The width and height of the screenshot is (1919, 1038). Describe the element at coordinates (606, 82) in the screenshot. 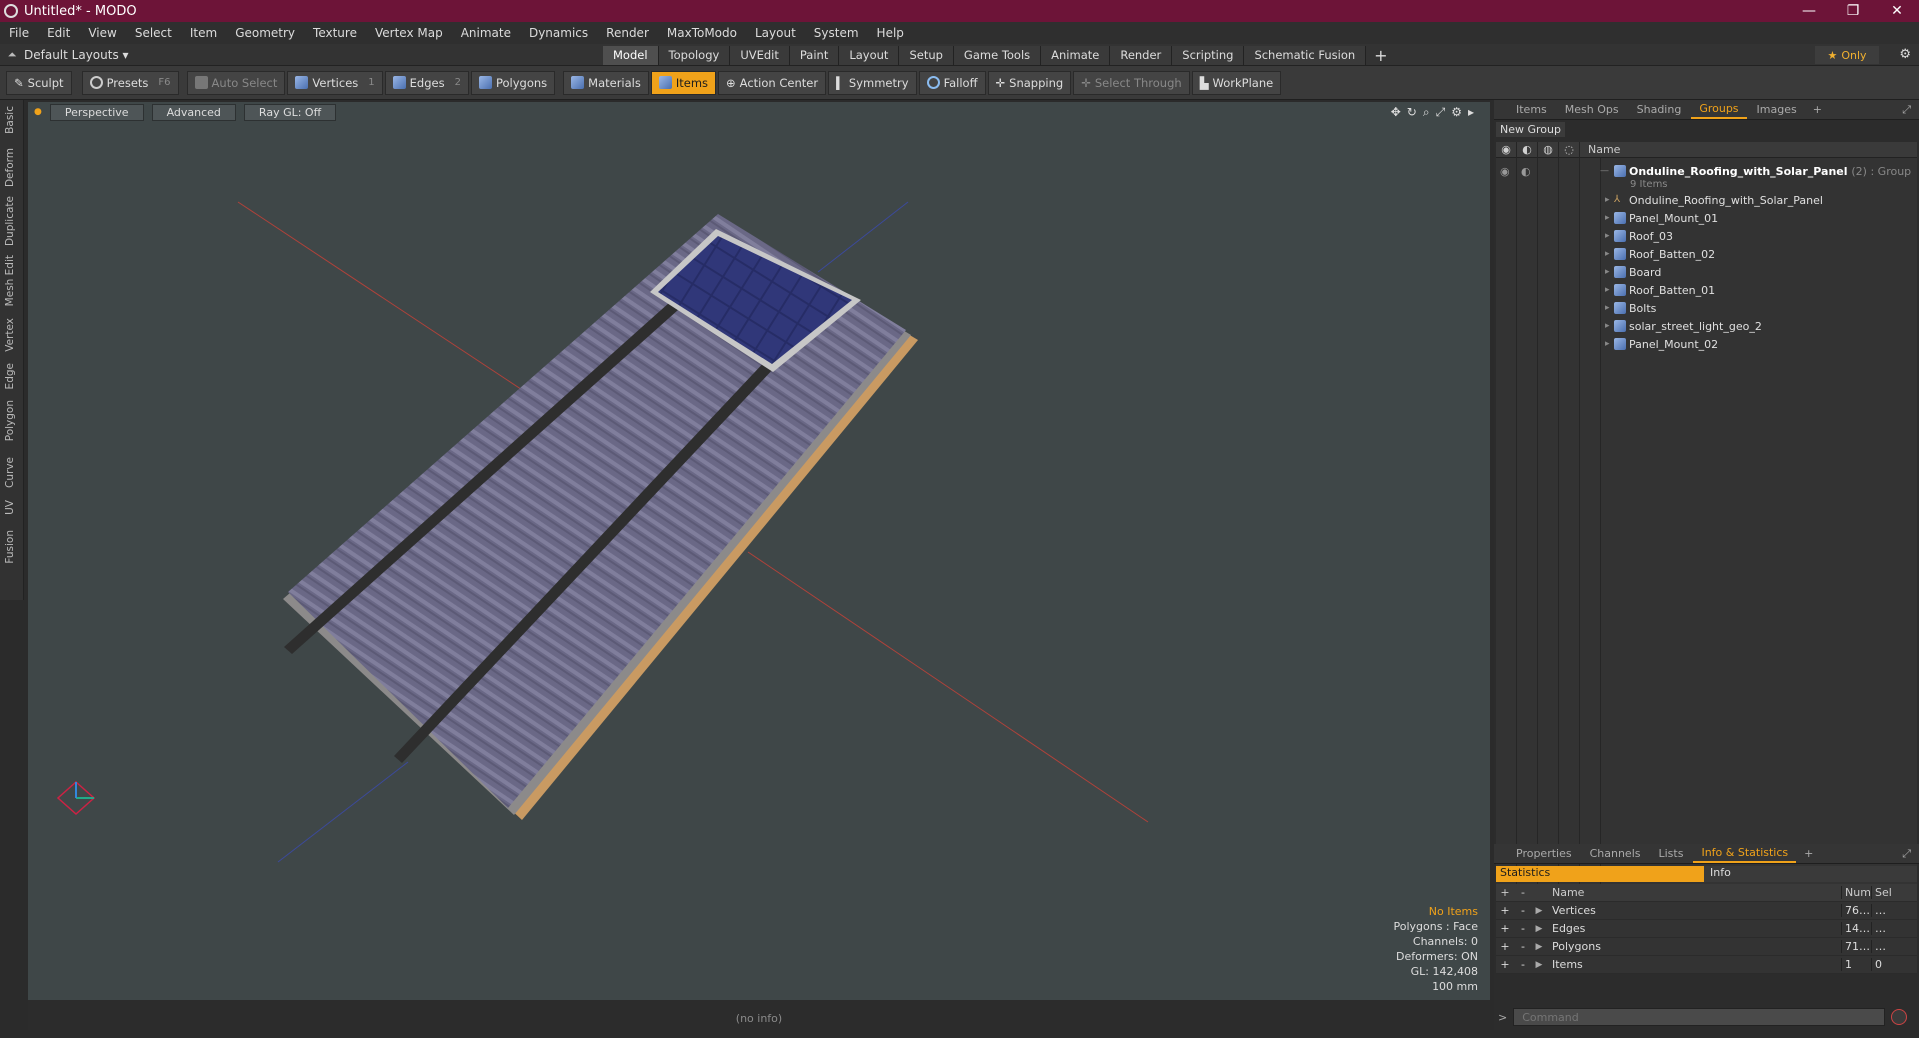

I see `materials-button: Materials` at that location.